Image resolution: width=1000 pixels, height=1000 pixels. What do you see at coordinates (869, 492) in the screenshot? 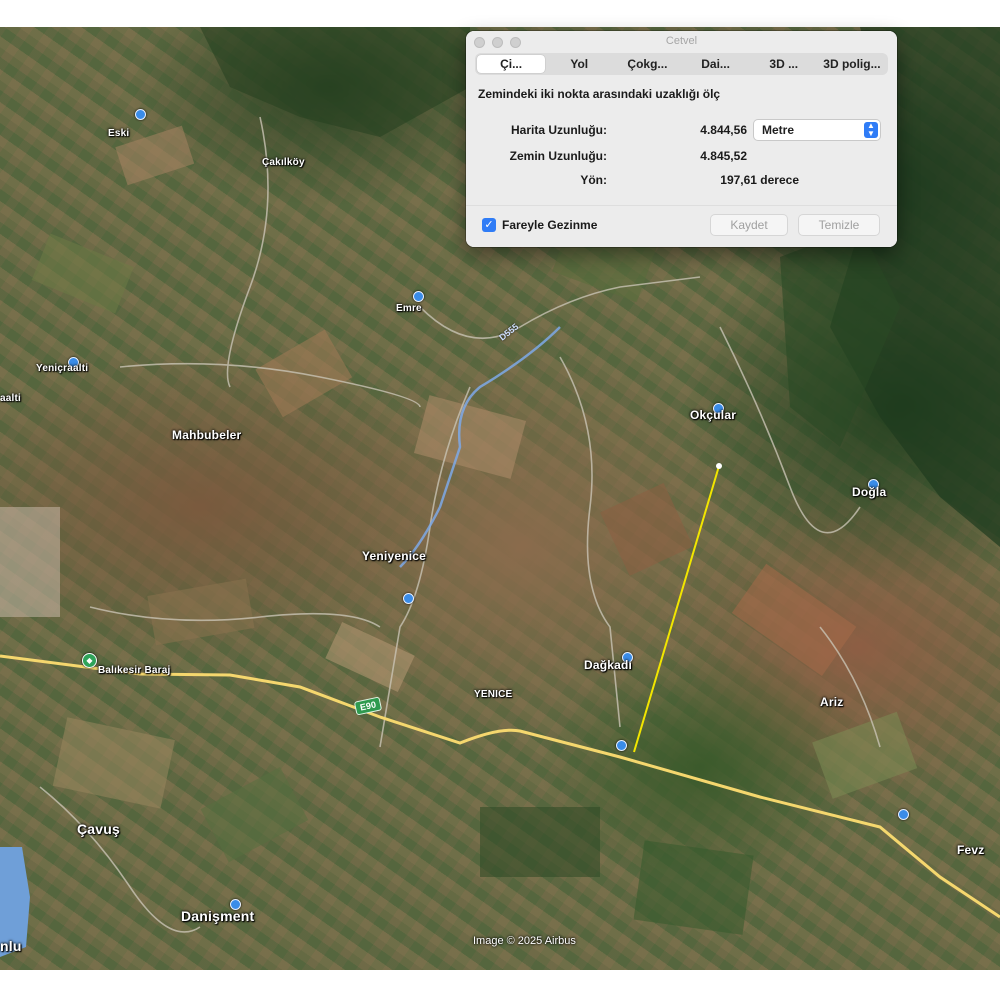
I see `place-label: Doğla` at bounding box center [869, 492].